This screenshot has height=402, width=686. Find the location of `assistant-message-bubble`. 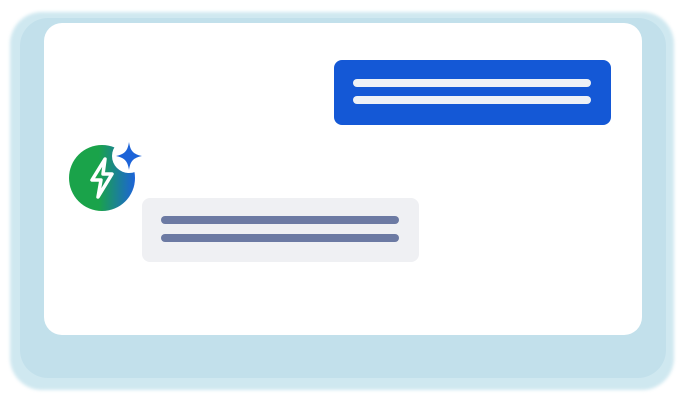

assistant-message-bubble is located at coordinates (280, 230).